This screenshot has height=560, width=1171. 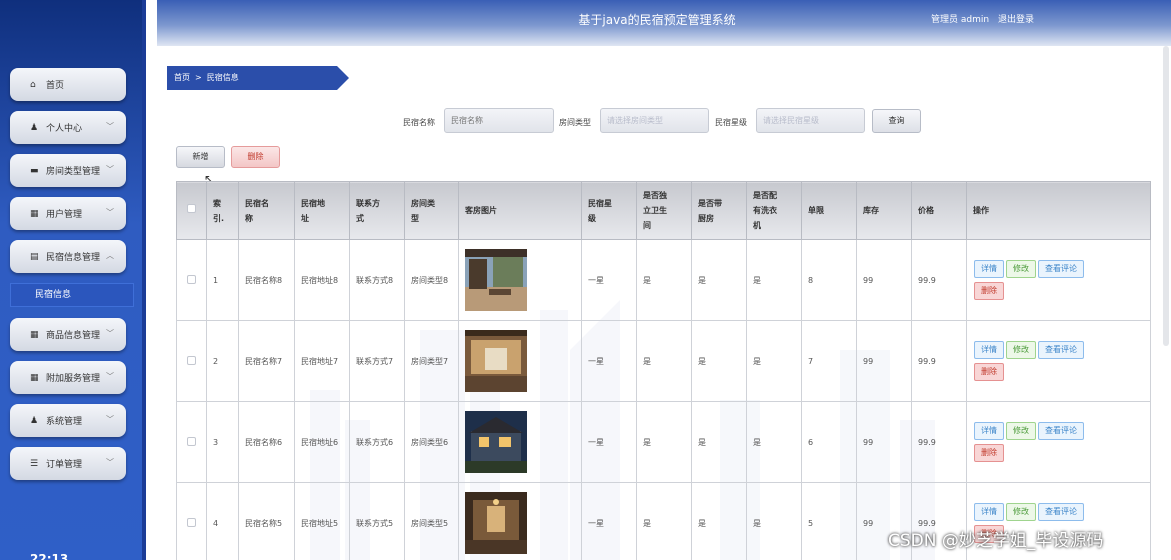 What do you see at coordinates (64, 465) in the screenshot?
I see `sidebar-item-label: 订单管理` at bounding box center [64, 465].